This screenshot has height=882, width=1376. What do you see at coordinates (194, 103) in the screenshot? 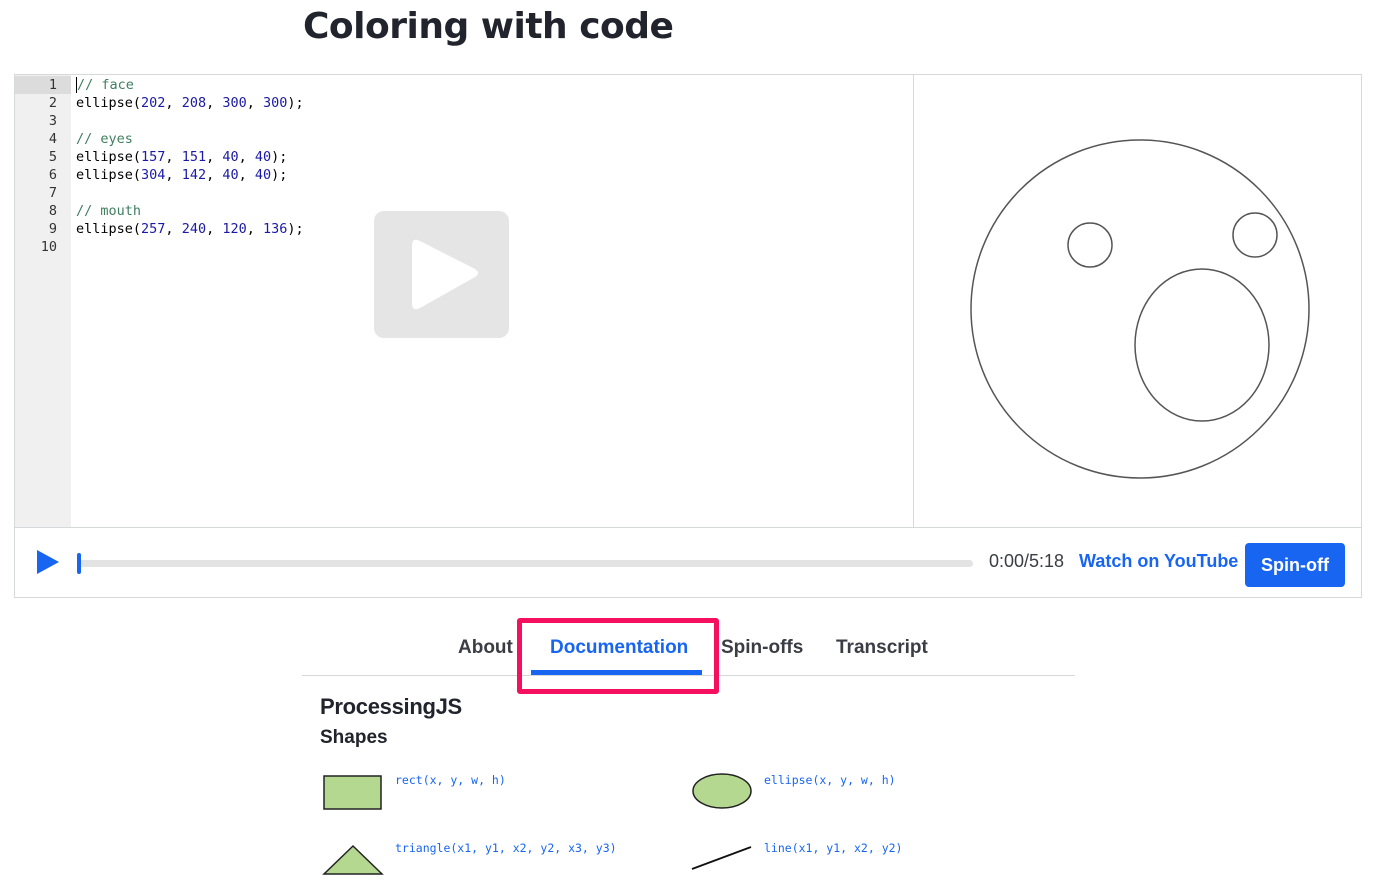
I see `code-number: 208` at bounding box center [194, 103].